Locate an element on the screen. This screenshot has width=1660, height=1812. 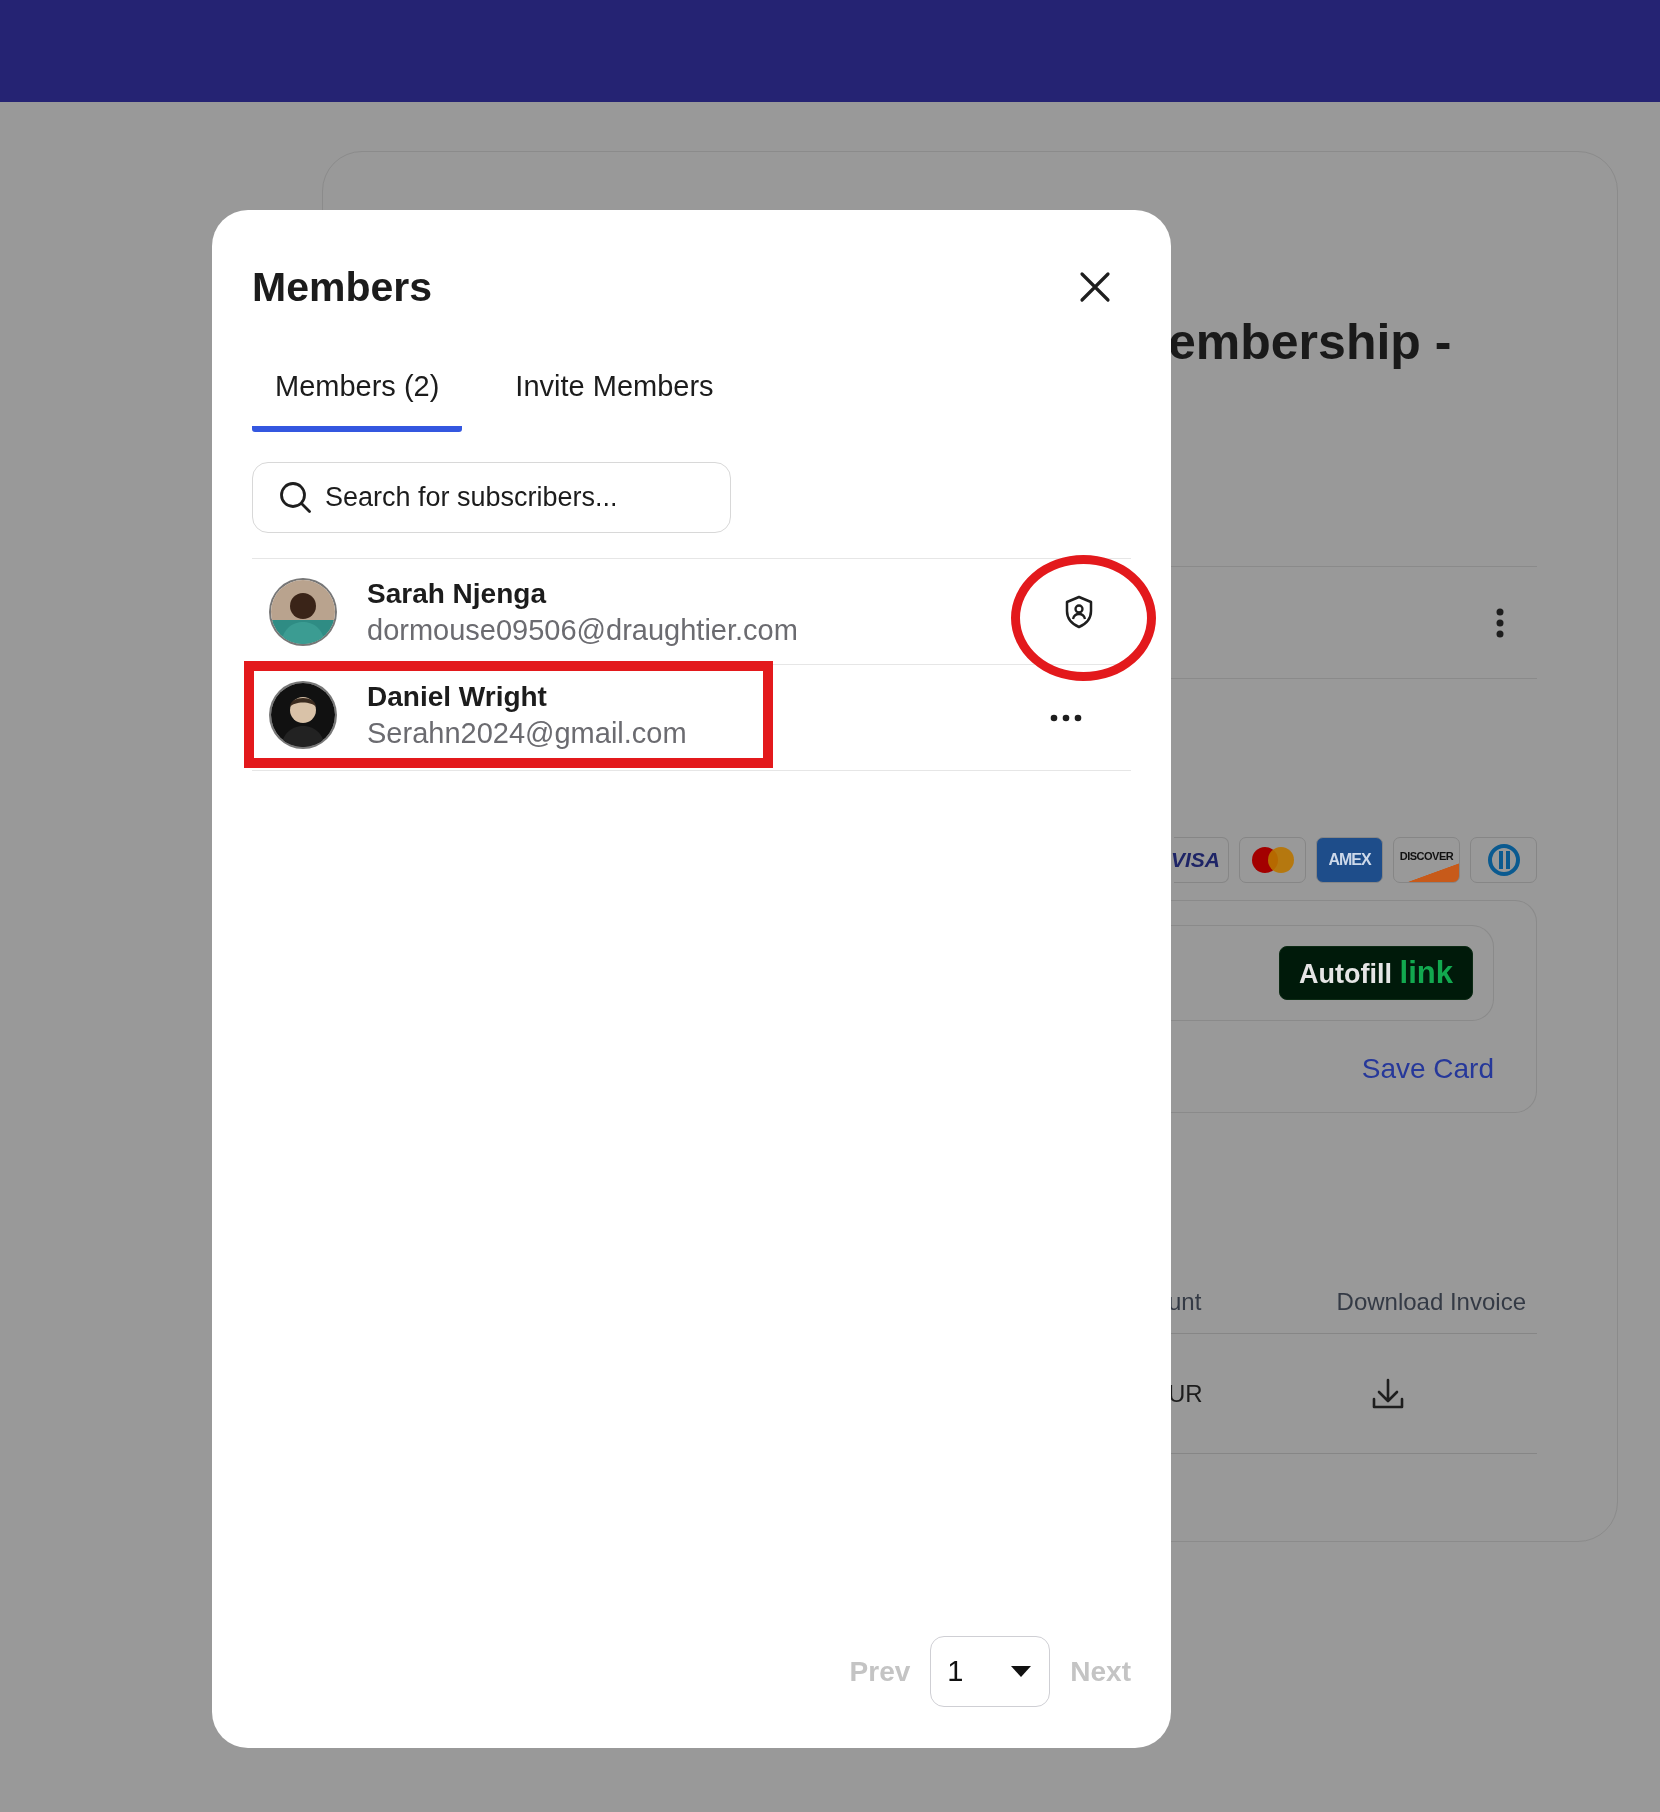
amex-logo: AMEX is located at coordinates (1349, 860).